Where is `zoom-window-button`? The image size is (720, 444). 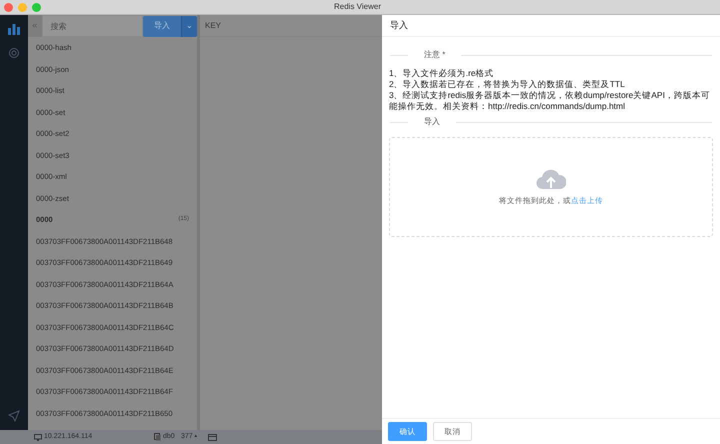 zoom-window-button is located at coordinates (36, 7).